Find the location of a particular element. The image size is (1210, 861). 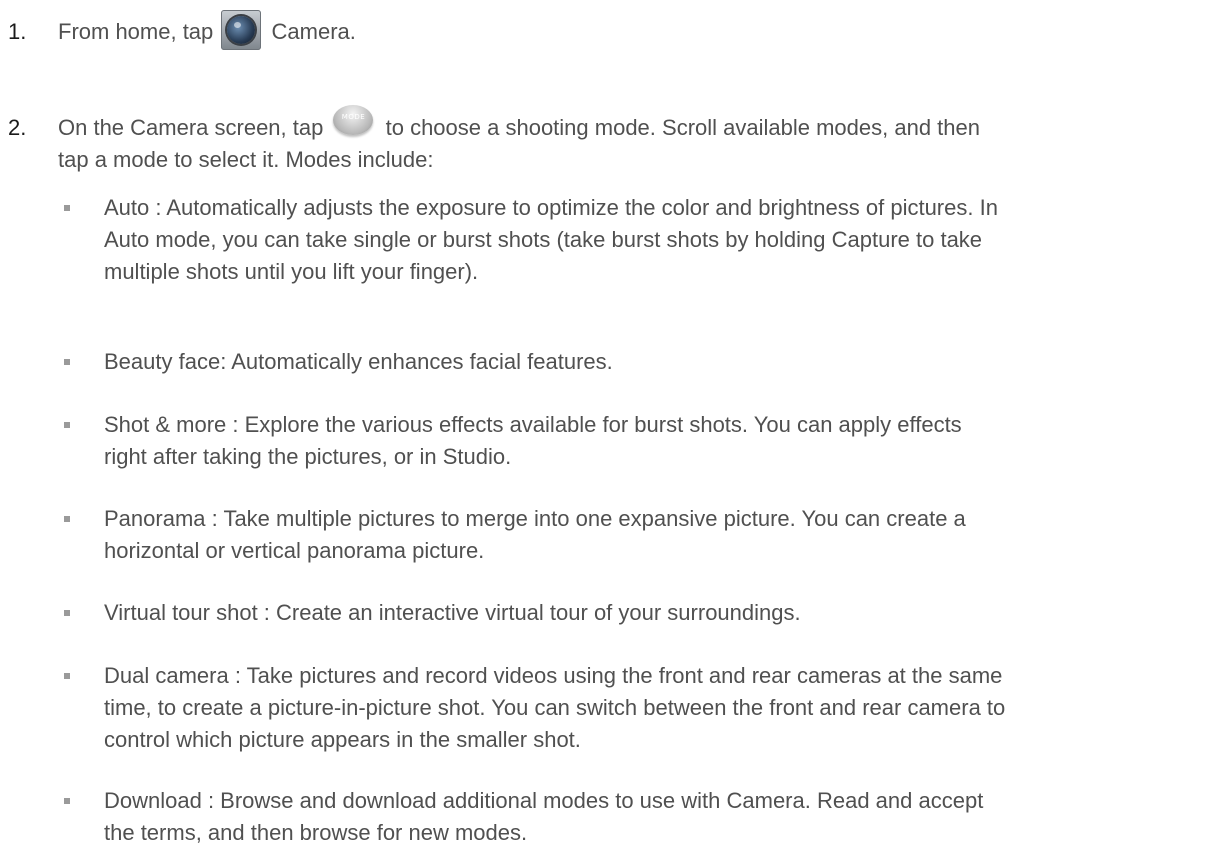

step-text: From home, tap Camera. is located at coordinates (613, 30).